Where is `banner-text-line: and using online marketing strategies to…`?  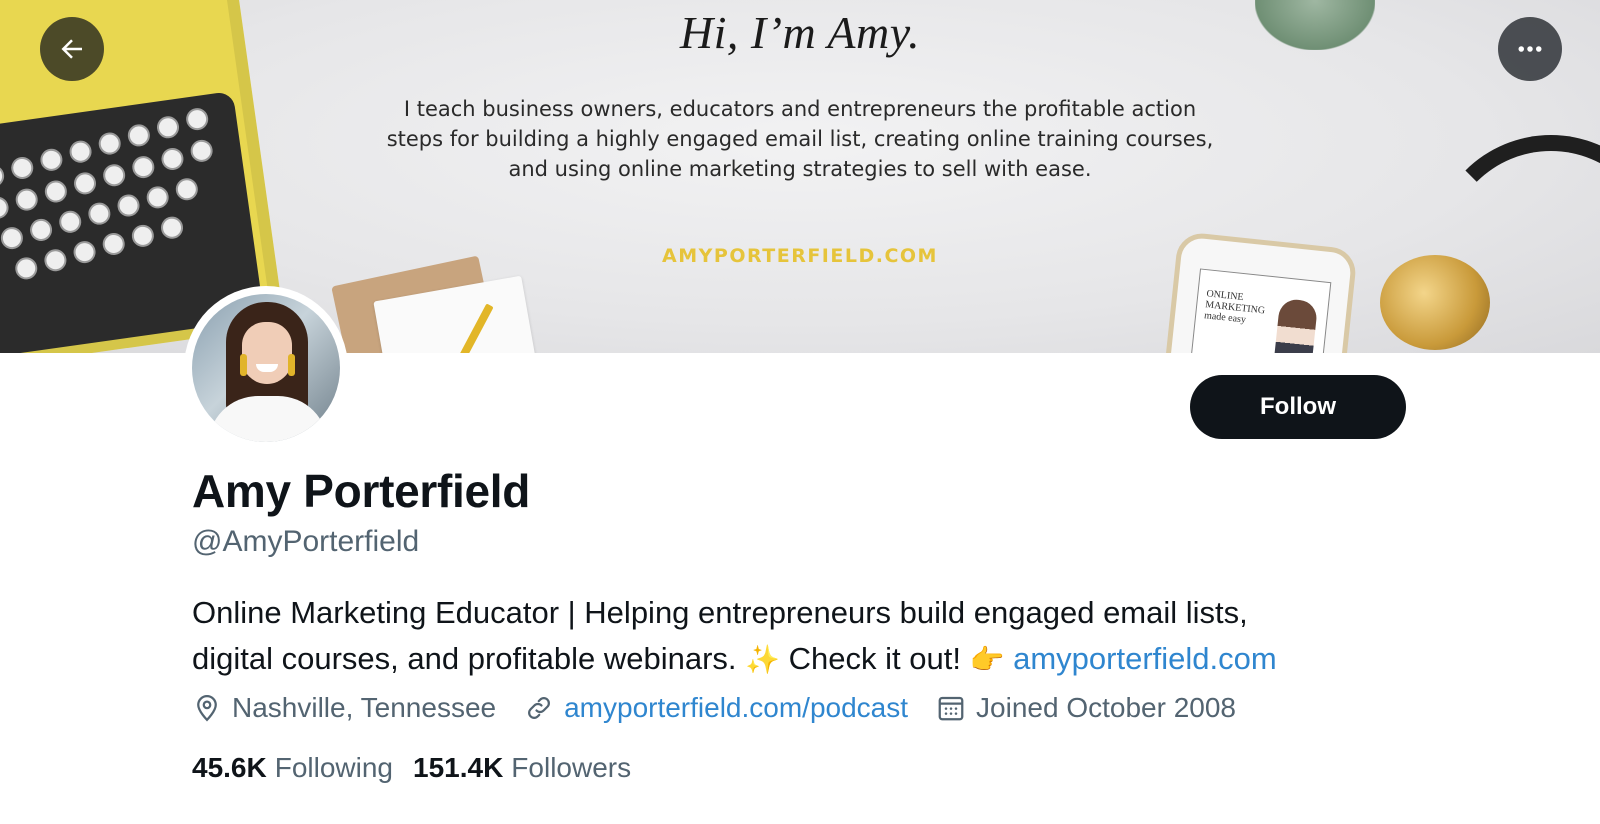 banner-text-line: and using online marketing strategies to… is located at coordinates (800, 169).